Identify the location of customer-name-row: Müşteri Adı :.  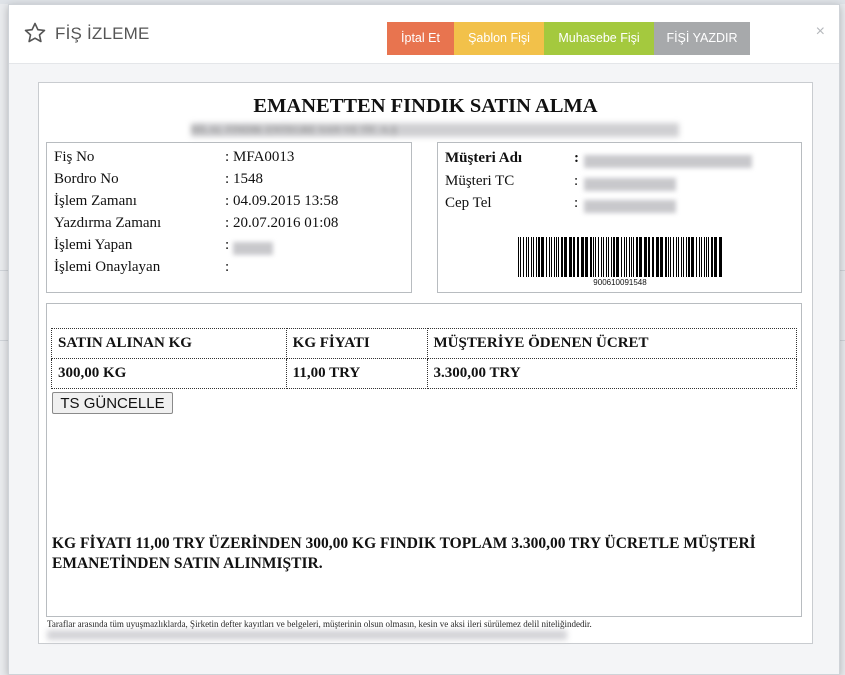
(618, 160).